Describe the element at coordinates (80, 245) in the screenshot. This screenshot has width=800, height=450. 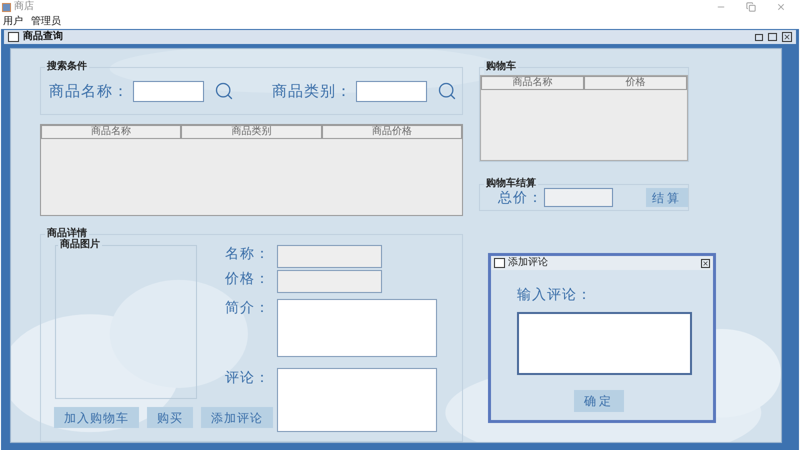
I see `group-legend: 商品图片` at that location.